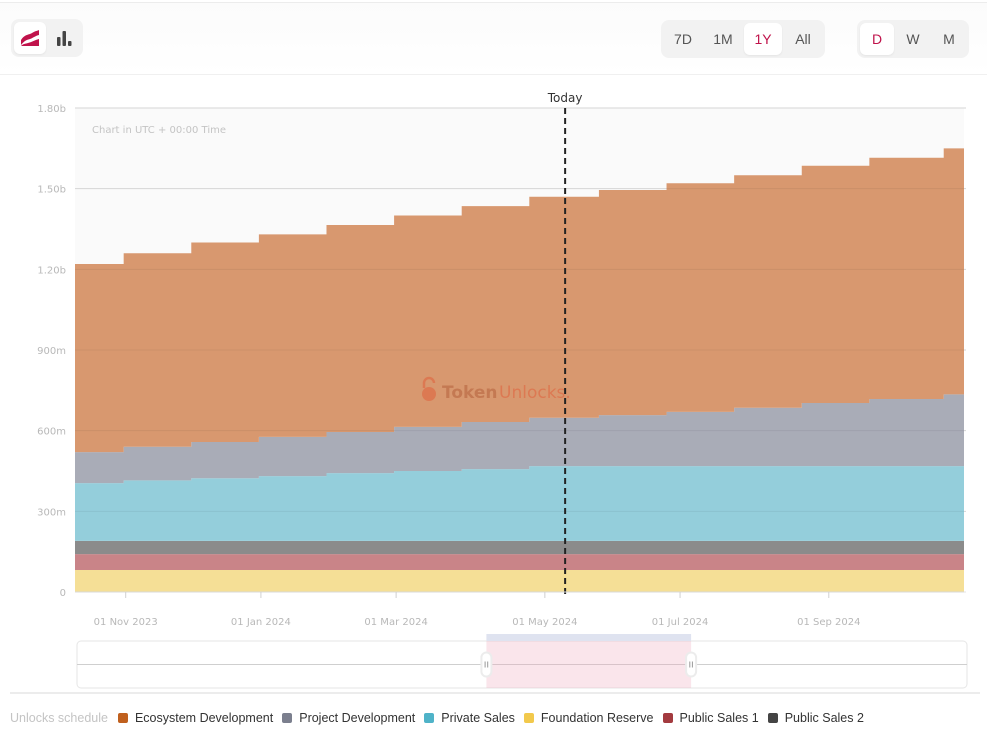 Image resolution: width=987 pixels, height=739 pixels. Describe the element at coordinates (51, 351) in the screenshot. I see `y-tick-label: 900m` at that location.